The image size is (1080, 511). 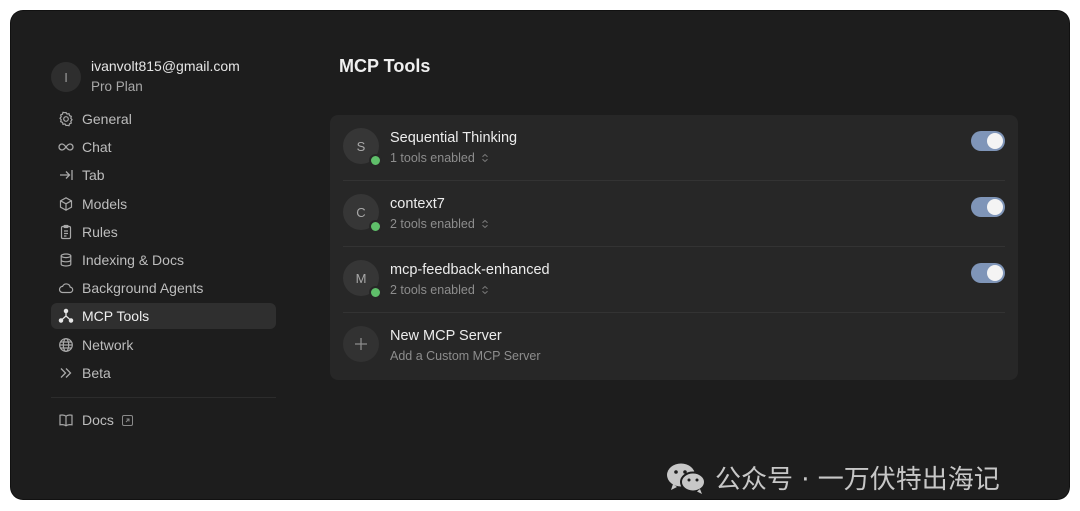 I want to click on page-title: MCP Tools, so click(x=385, y=66).